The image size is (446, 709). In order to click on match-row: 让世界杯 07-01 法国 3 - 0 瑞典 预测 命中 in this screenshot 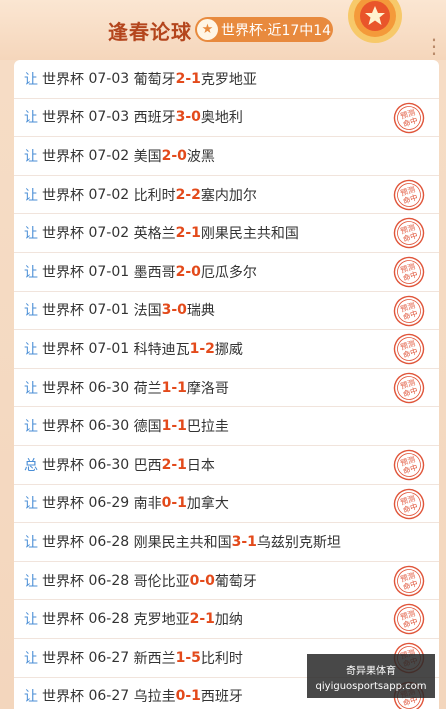, I will do `click(226, 311)`.